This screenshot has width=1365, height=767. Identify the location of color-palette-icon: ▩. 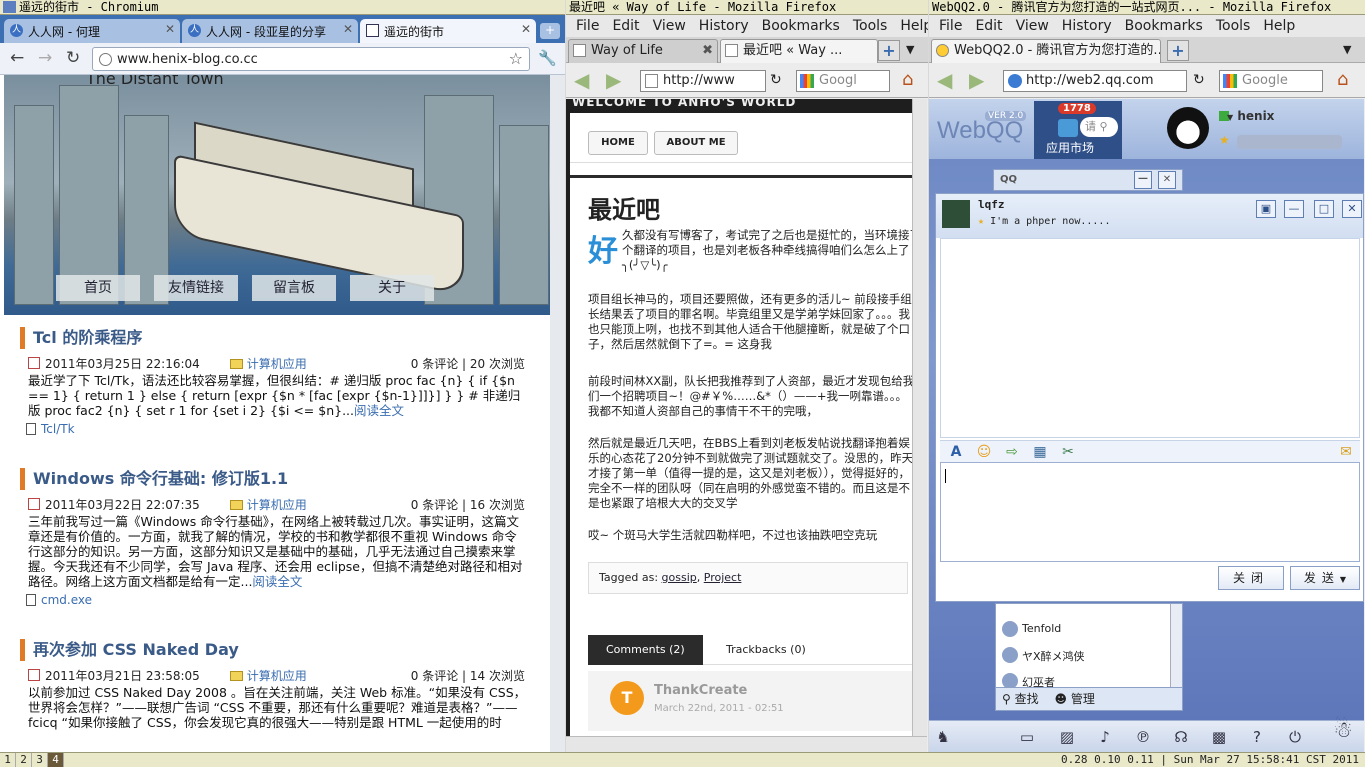
(1219, 737).